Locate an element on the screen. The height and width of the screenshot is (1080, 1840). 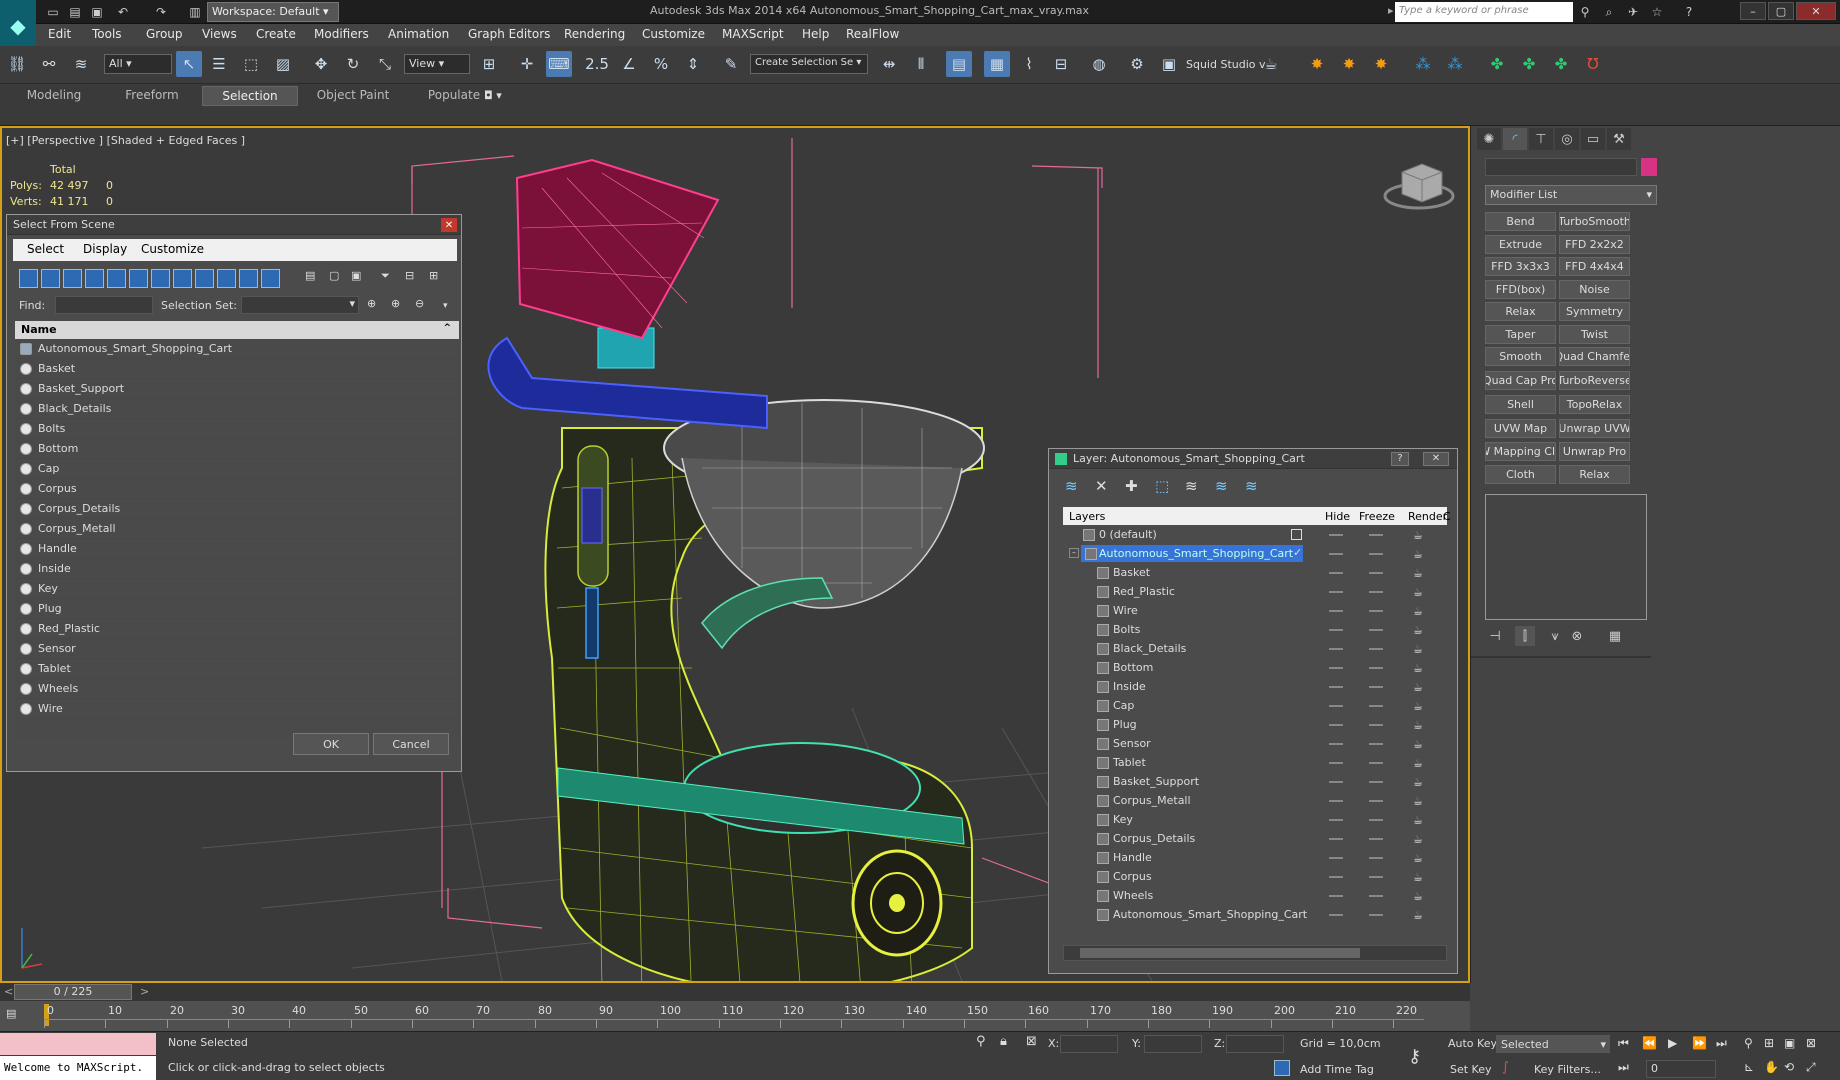
modifier-relax-2-button: Relax is located at coordinates (1594, 474).